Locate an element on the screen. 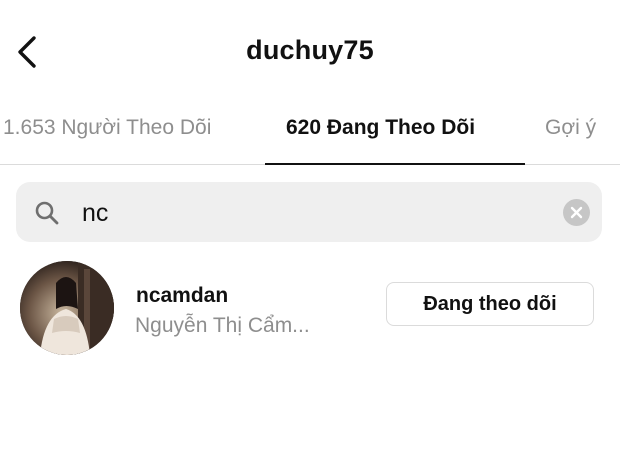 The width and height of the screenshot is (620, 454). page-title: duchuy75 is located at coordinates (310, 50).